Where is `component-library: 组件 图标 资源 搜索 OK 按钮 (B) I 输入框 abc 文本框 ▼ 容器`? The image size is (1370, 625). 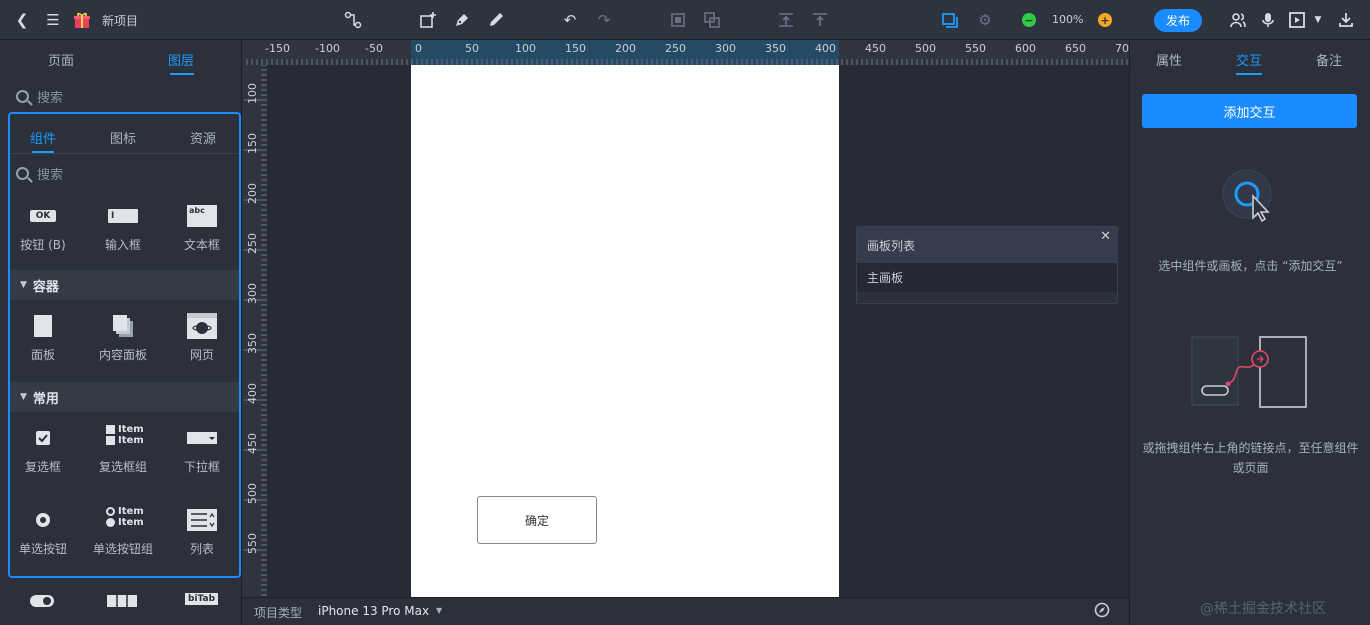 component-library: 组件 图标 资源 搜索 OK 按钮 (B) I 输入框 abc 文本框 ▼ 容器 is located at coordinates (124, 345).